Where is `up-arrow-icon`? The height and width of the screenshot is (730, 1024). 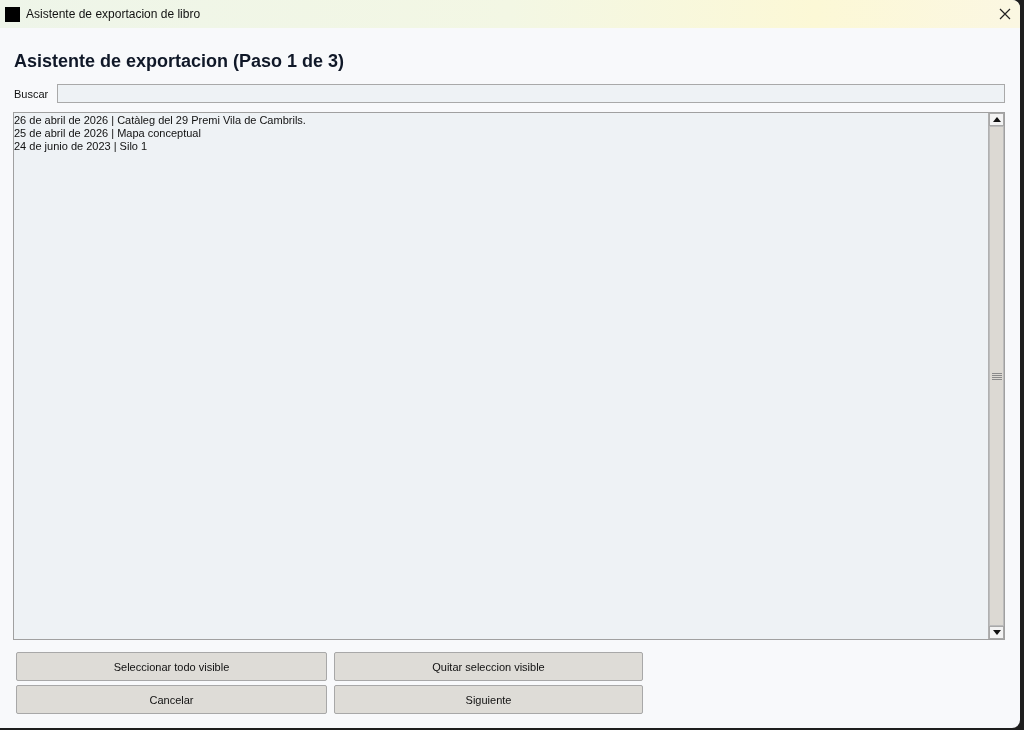 up-arrow-icon is located at coordinates (996, 119).